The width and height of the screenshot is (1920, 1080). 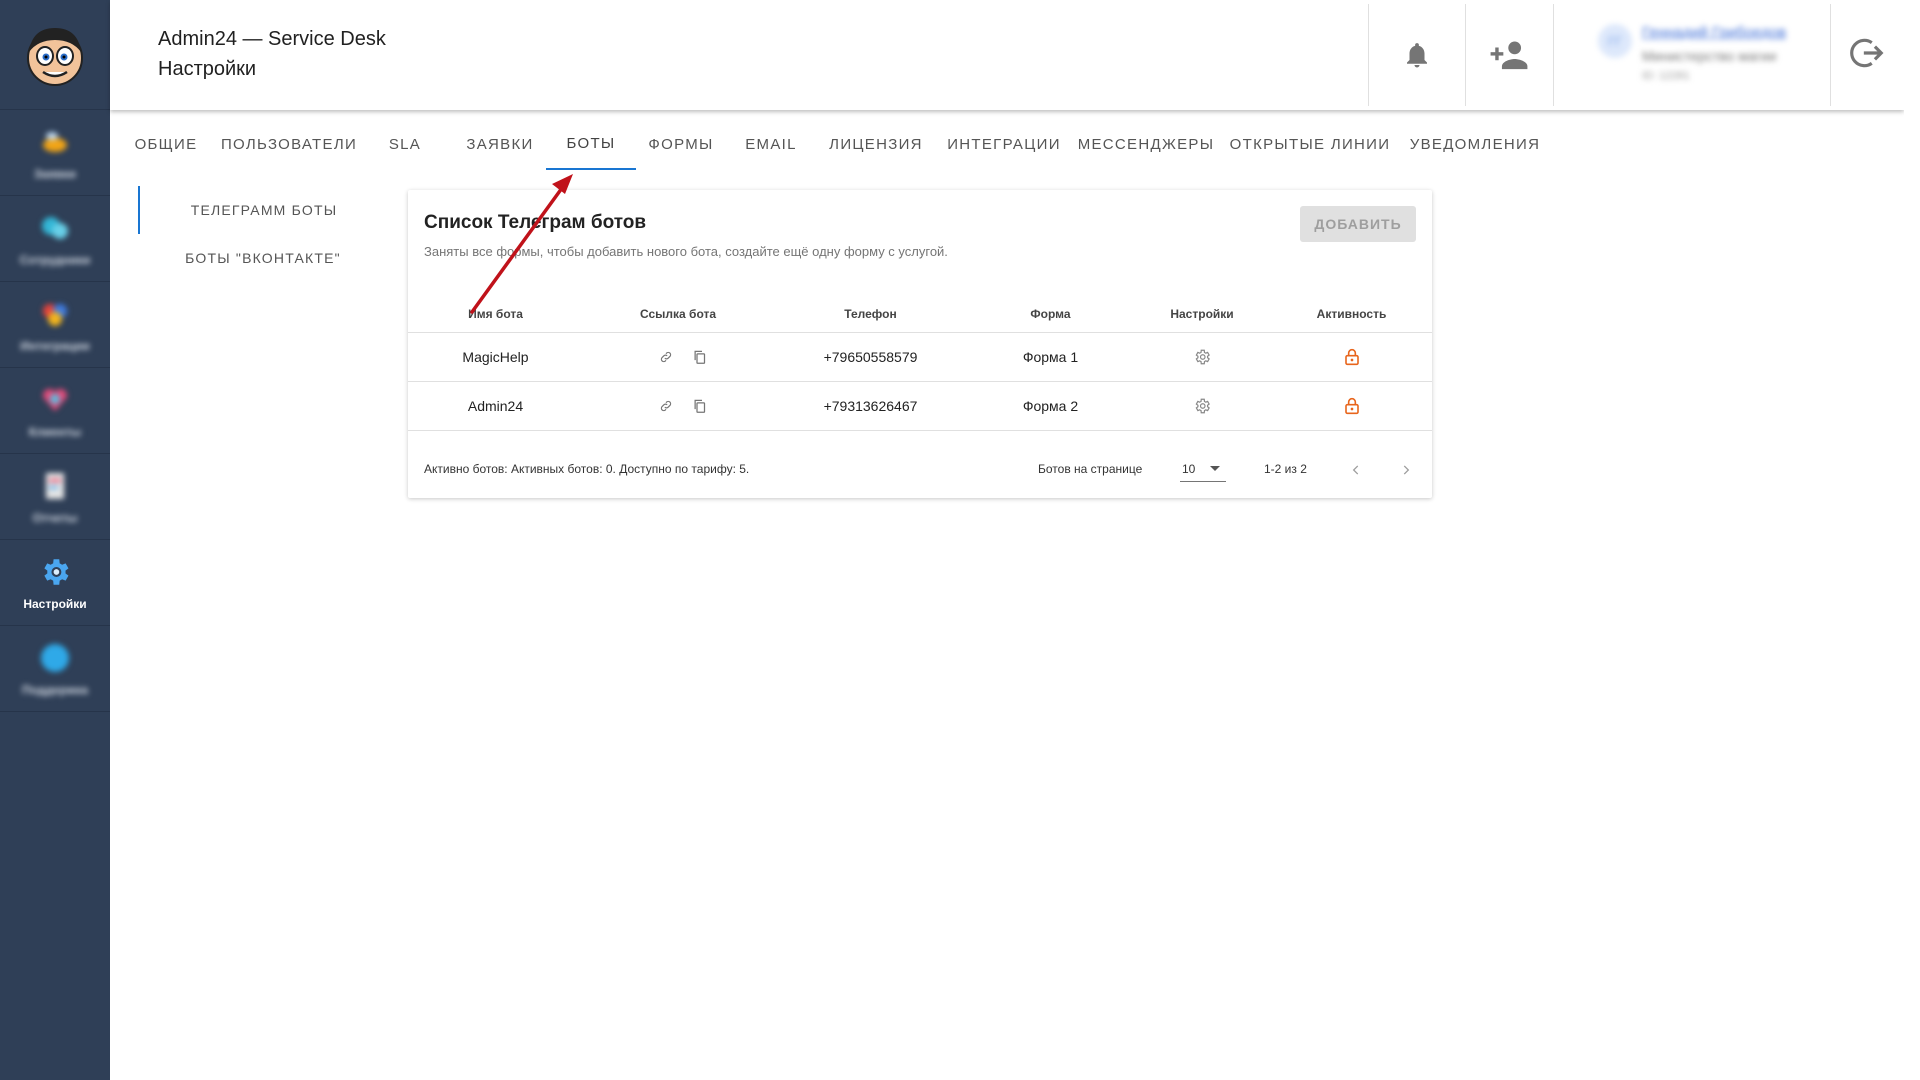 I want to click on mascot-logo-icon, so click(x=55, y=56).